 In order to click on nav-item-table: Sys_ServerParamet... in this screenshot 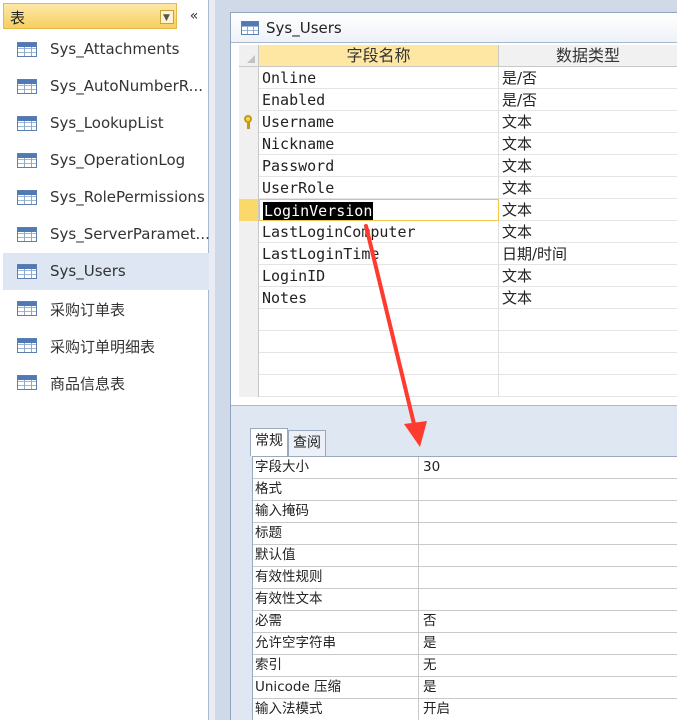, I will do `click(106, 234)`.